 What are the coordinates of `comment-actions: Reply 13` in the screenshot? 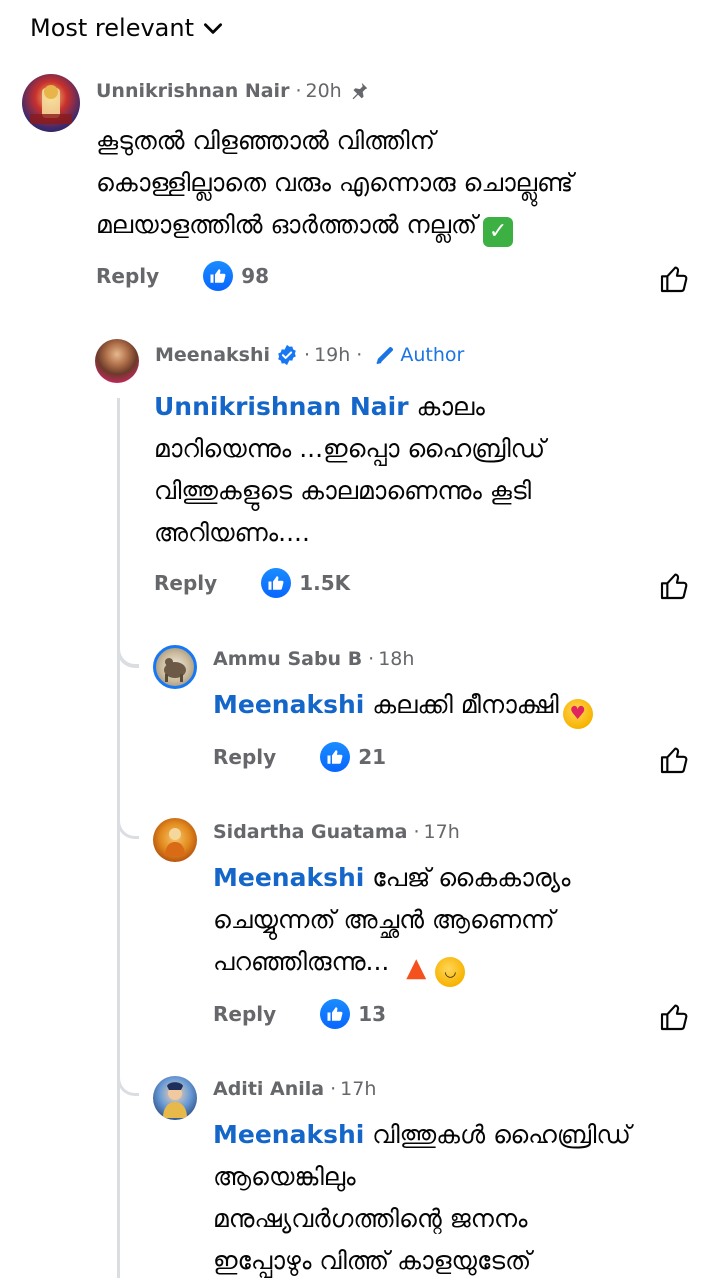 It's located at (299, 1014).